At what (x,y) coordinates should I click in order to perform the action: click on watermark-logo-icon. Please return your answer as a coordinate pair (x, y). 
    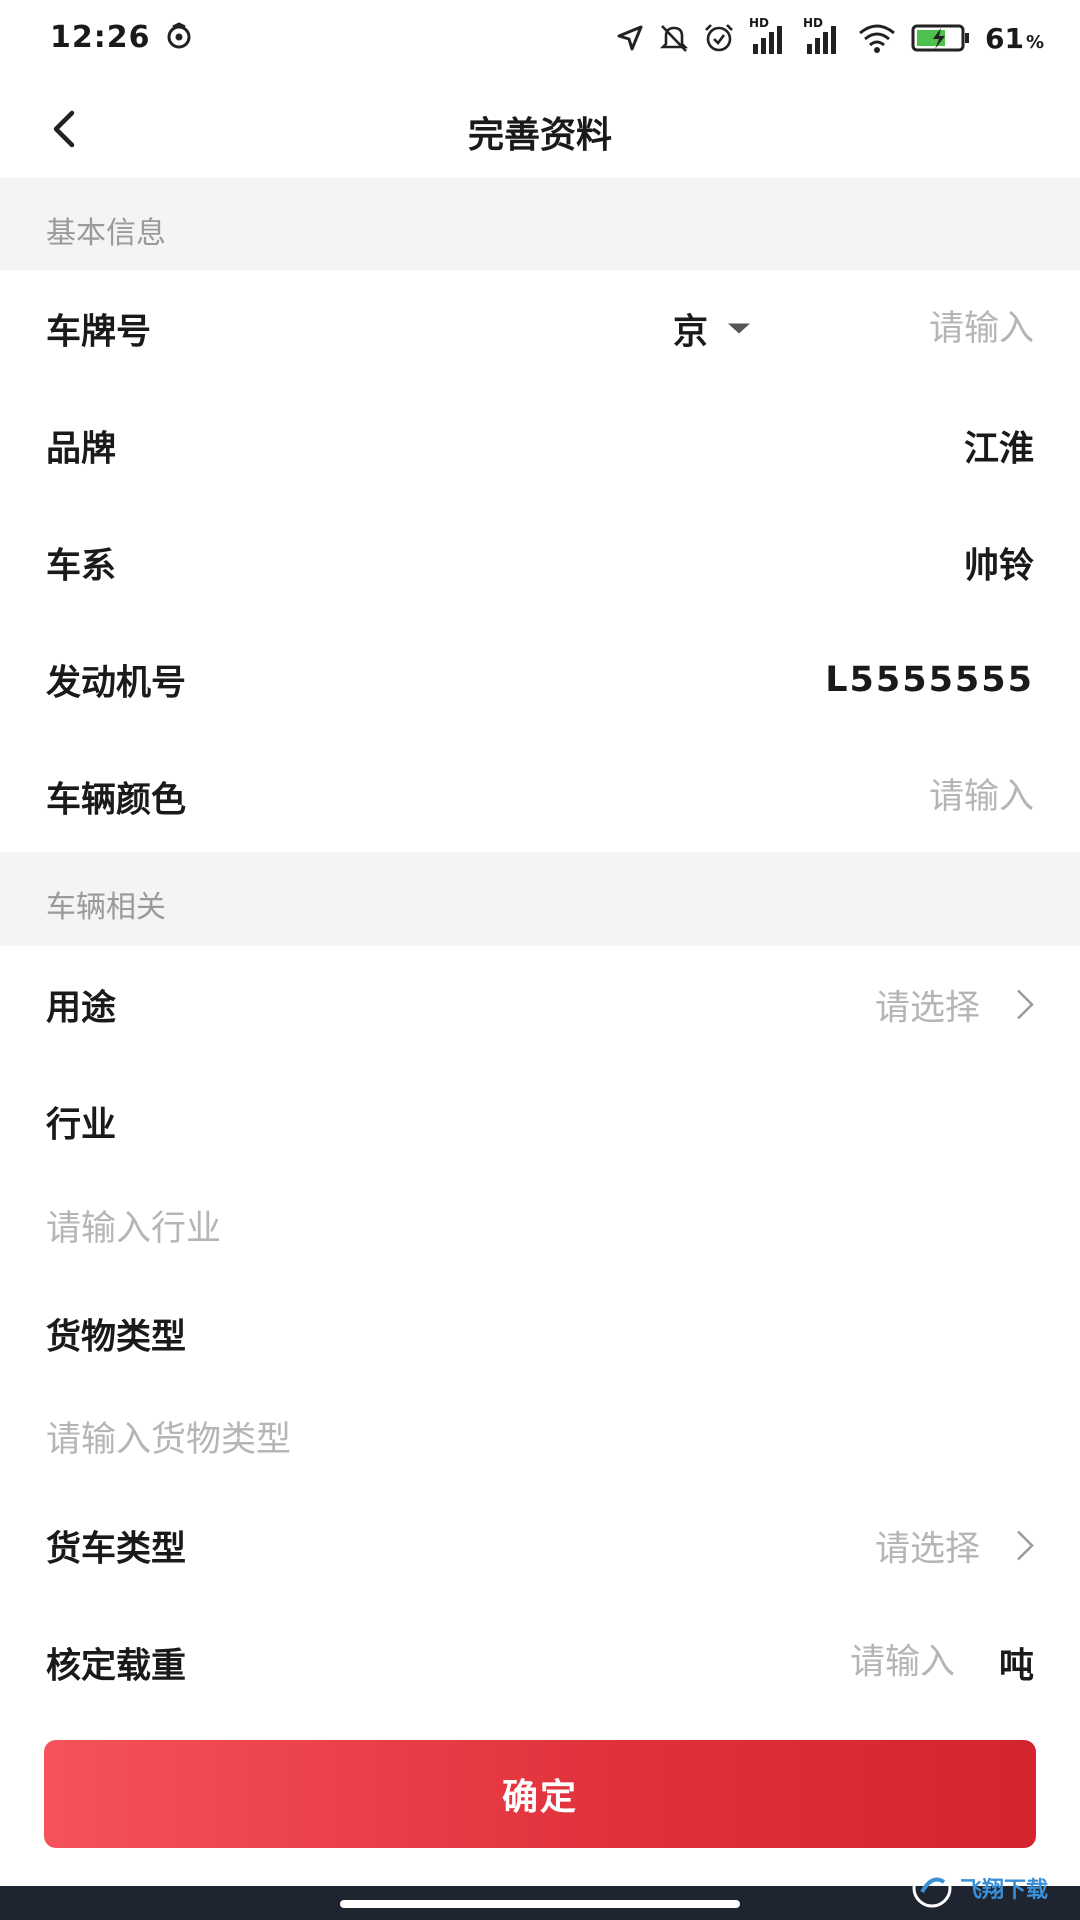
    Looking at the image, I should click on (932, 1888).